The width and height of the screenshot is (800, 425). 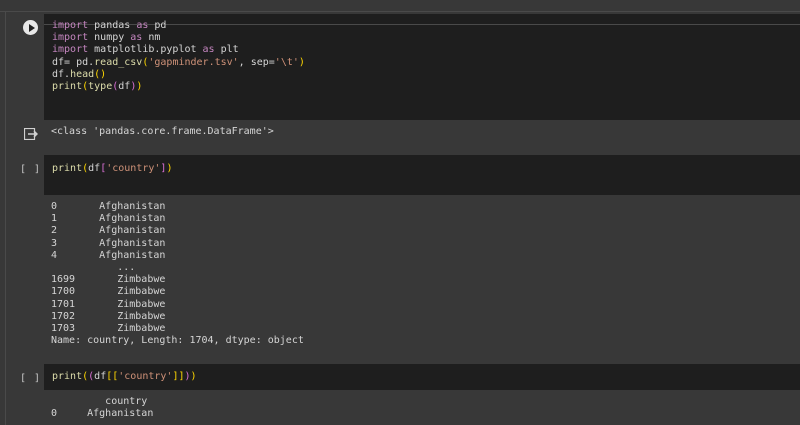 What do you see at coordinates (118, 62) in the screenshot?
I see `code-token: read_csv` at bounding box center [118, 62].